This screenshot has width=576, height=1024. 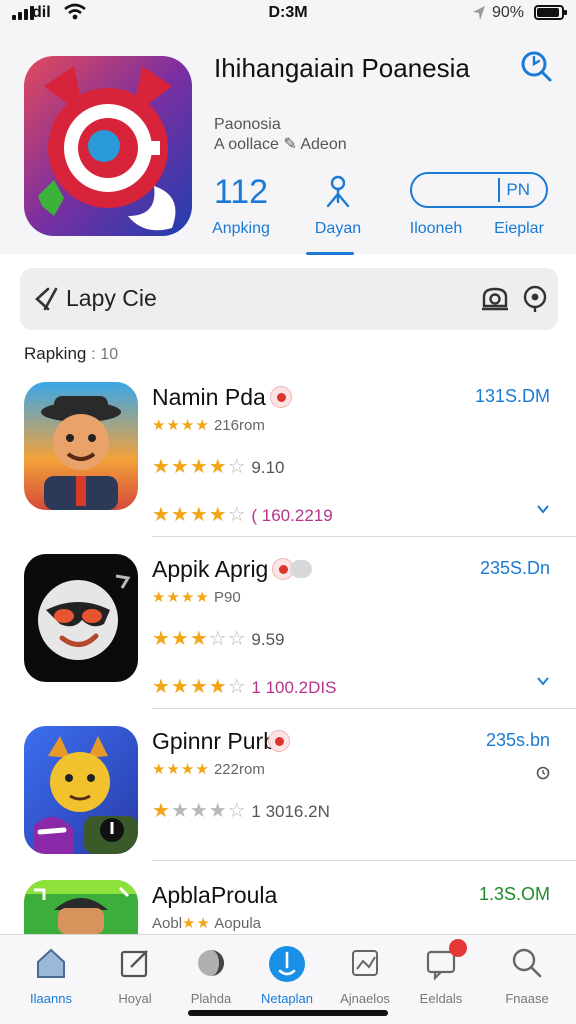 I want to click on notification-badge, so click(x=458, y=948).